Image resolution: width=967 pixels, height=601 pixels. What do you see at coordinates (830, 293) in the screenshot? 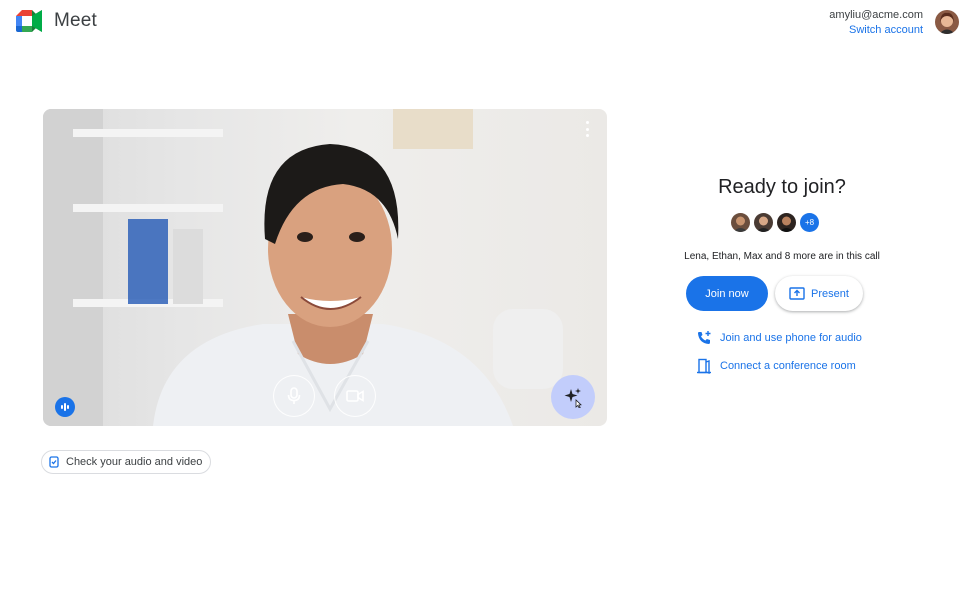
I see `present-label: Present` at bounding box center [830, 293].